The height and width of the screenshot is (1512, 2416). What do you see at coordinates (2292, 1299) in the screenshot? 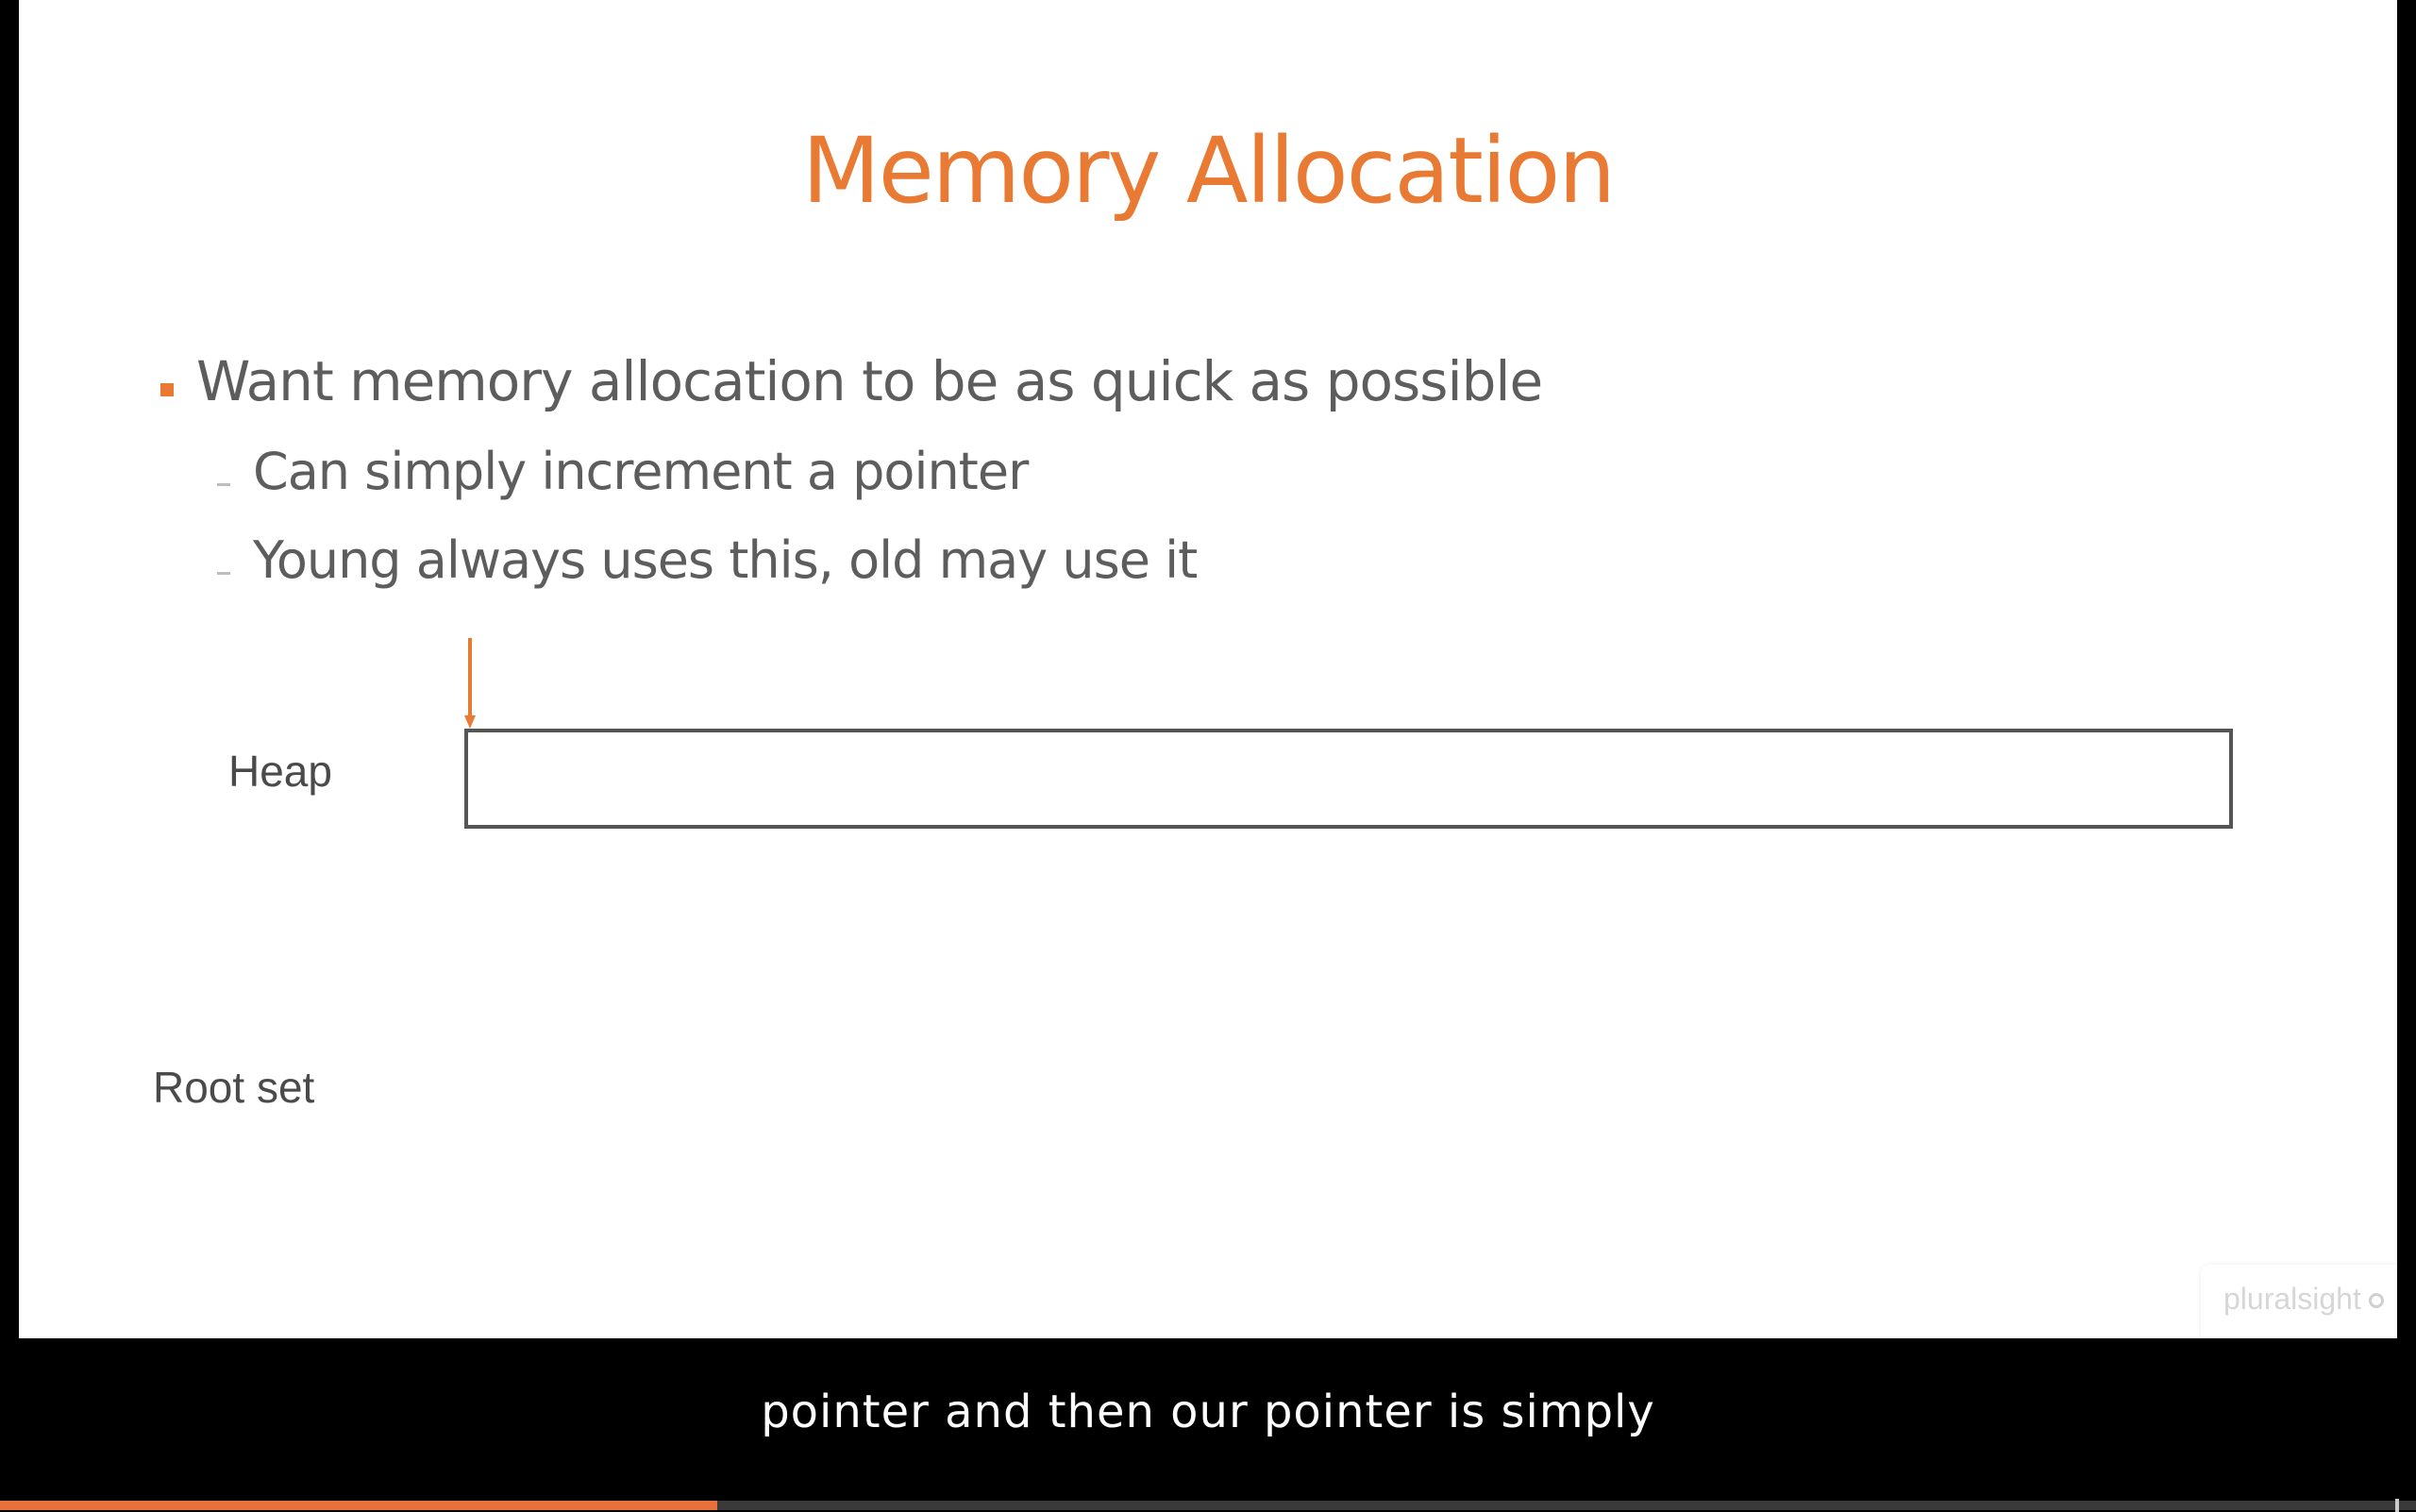
I see `logo-text: pluralsight` at bounding box center [2292, 1299].